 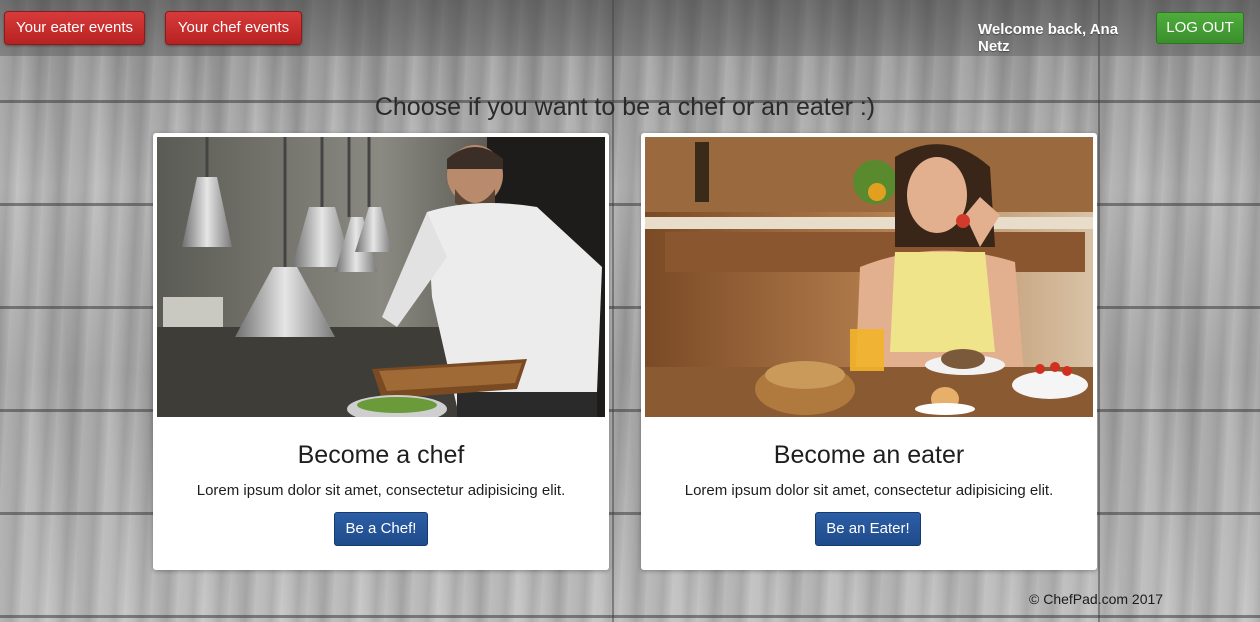 What do you see at coordinates (869, 455) in the screenshot?
I see `eater-card-title: Become an eater` at bounding box center [869, 455].